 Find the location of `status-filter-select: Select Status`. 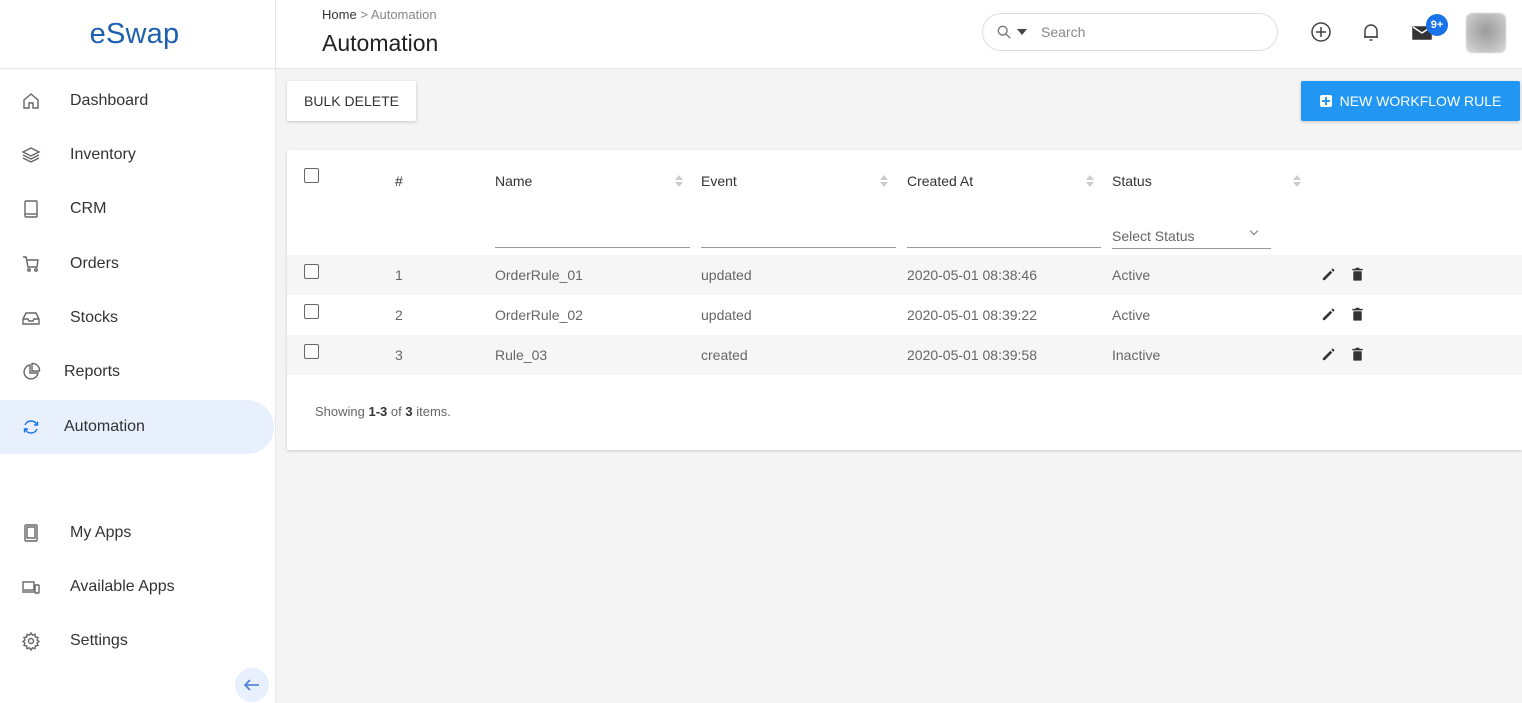

status-filter-select: Select Status is located at coordinates (1191, 235).